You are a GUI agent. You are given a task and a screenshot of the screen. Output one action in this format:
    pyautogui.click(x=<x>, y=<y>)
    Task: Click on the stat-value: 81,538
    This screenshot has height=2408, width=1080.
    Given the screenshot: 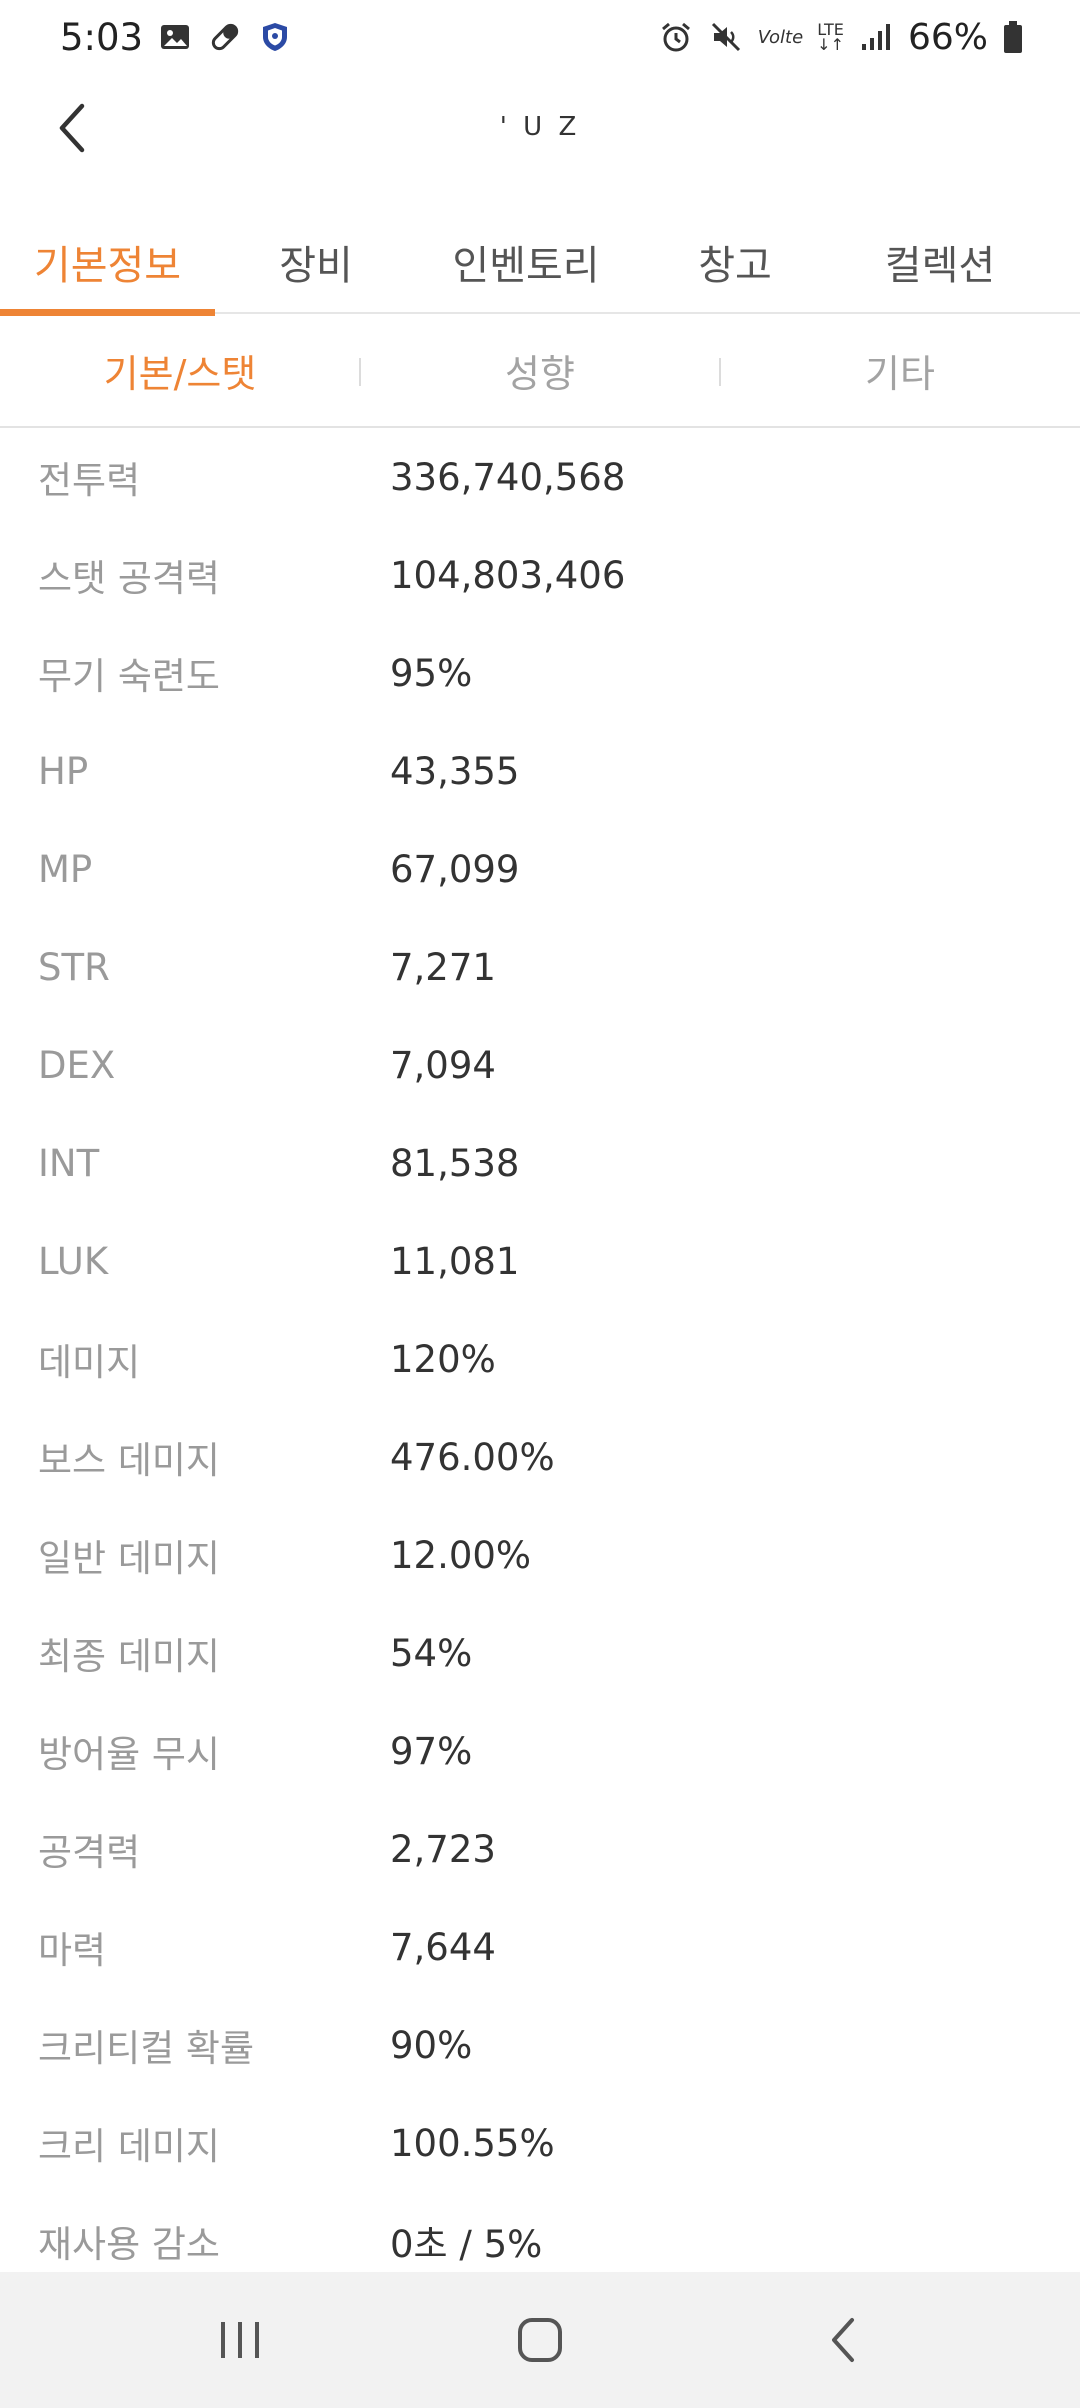 What is the action you would take?
    pyautogui.click(x=455, y=1163)
    